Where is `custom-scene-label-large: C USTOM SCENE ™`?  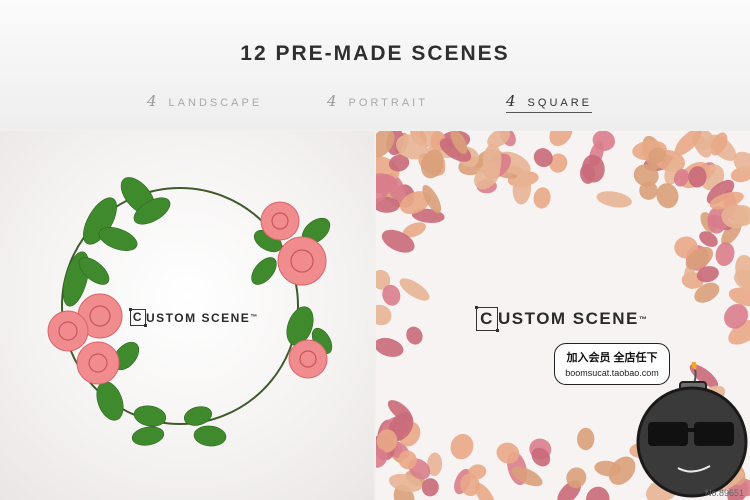
custom-scene-label-large: C USTOM SCENE ™ is located at coordinates (562, 319).